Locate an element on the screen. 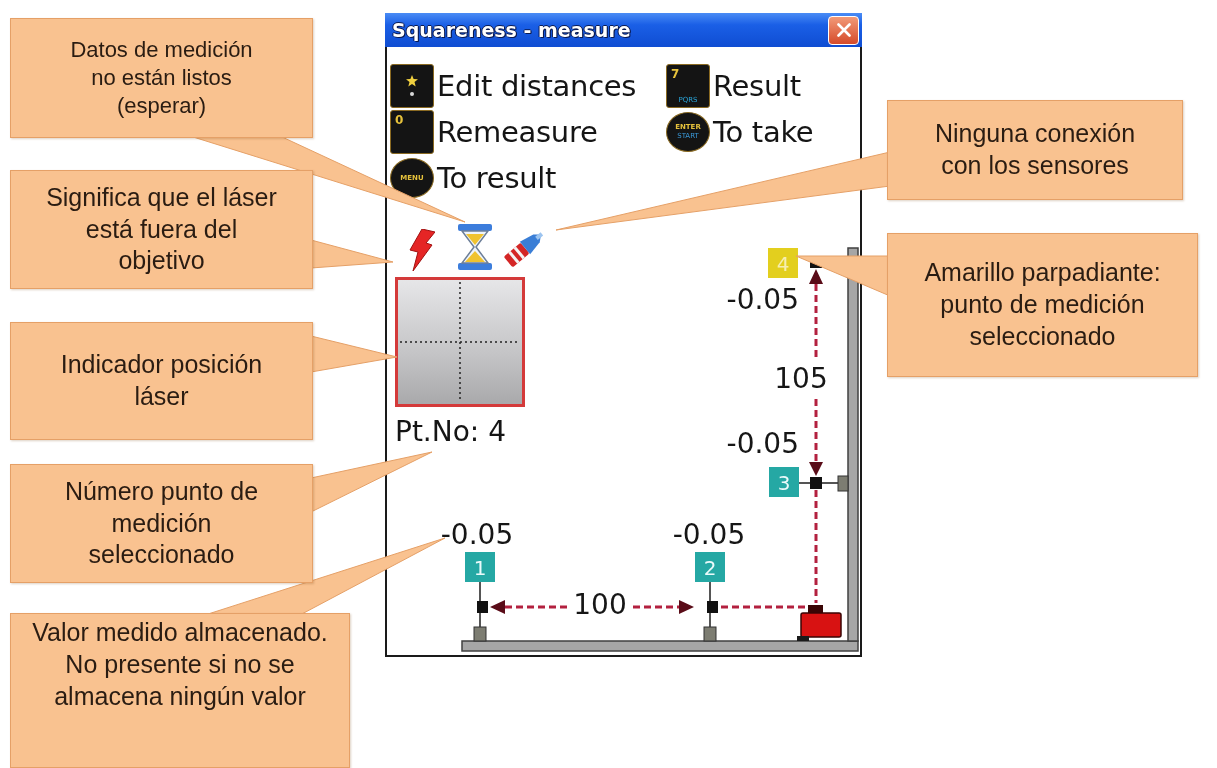 This screenshot has height=768, width=1217. close-button is located at coordinates (843, 30).